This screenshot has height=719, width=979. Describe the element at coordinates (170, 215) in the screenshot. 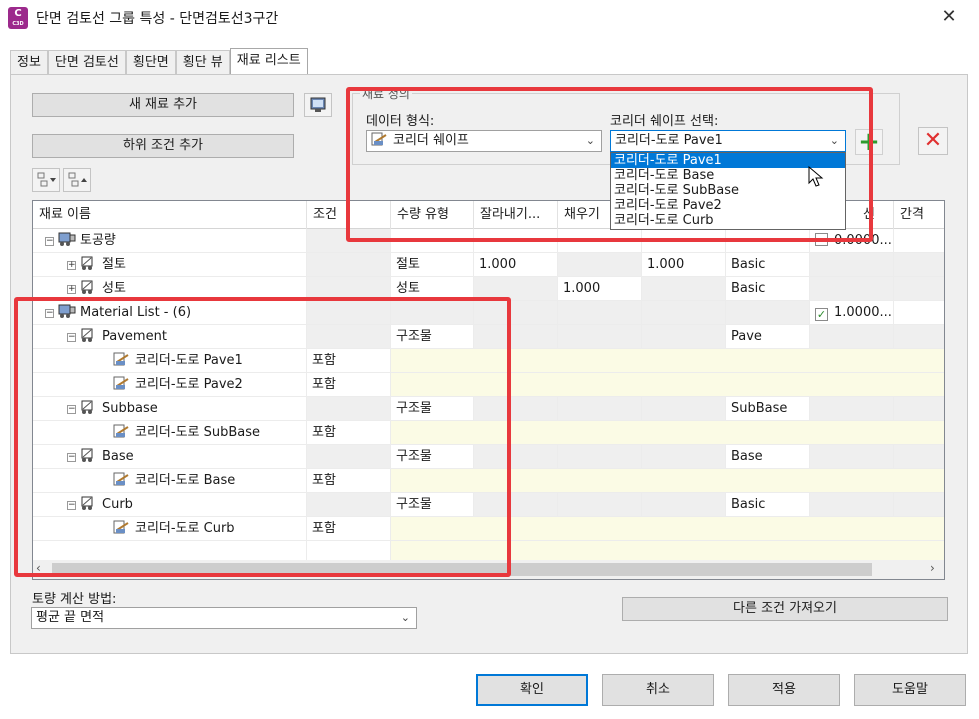

I see `col-material-name: 재료 이름` at that location.